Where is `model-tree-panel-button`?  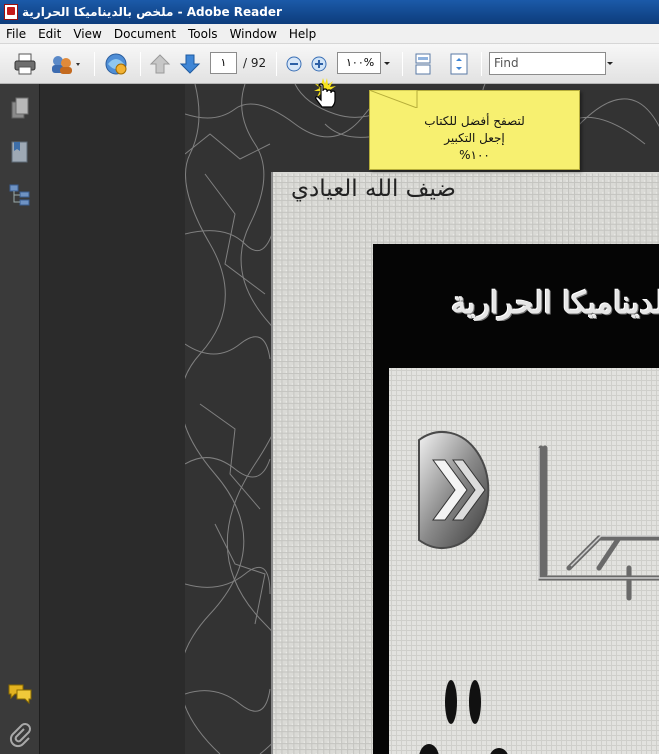 model-tree-panel-button is located at coordinates (20, 195).